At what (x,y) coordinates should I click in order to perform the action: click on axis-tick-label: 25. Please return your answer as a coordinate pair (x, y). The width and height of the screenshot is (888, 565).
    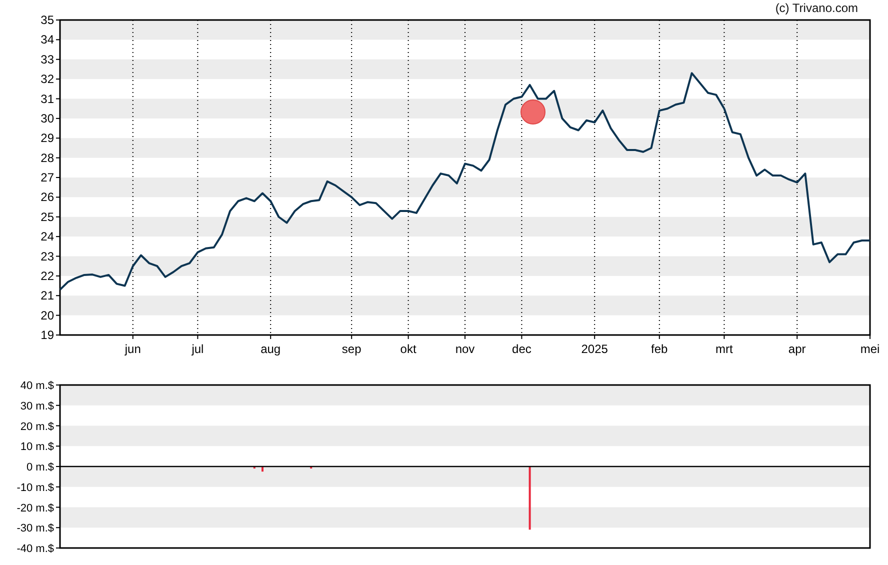
    Looking at the image, I should click on (47, 217).